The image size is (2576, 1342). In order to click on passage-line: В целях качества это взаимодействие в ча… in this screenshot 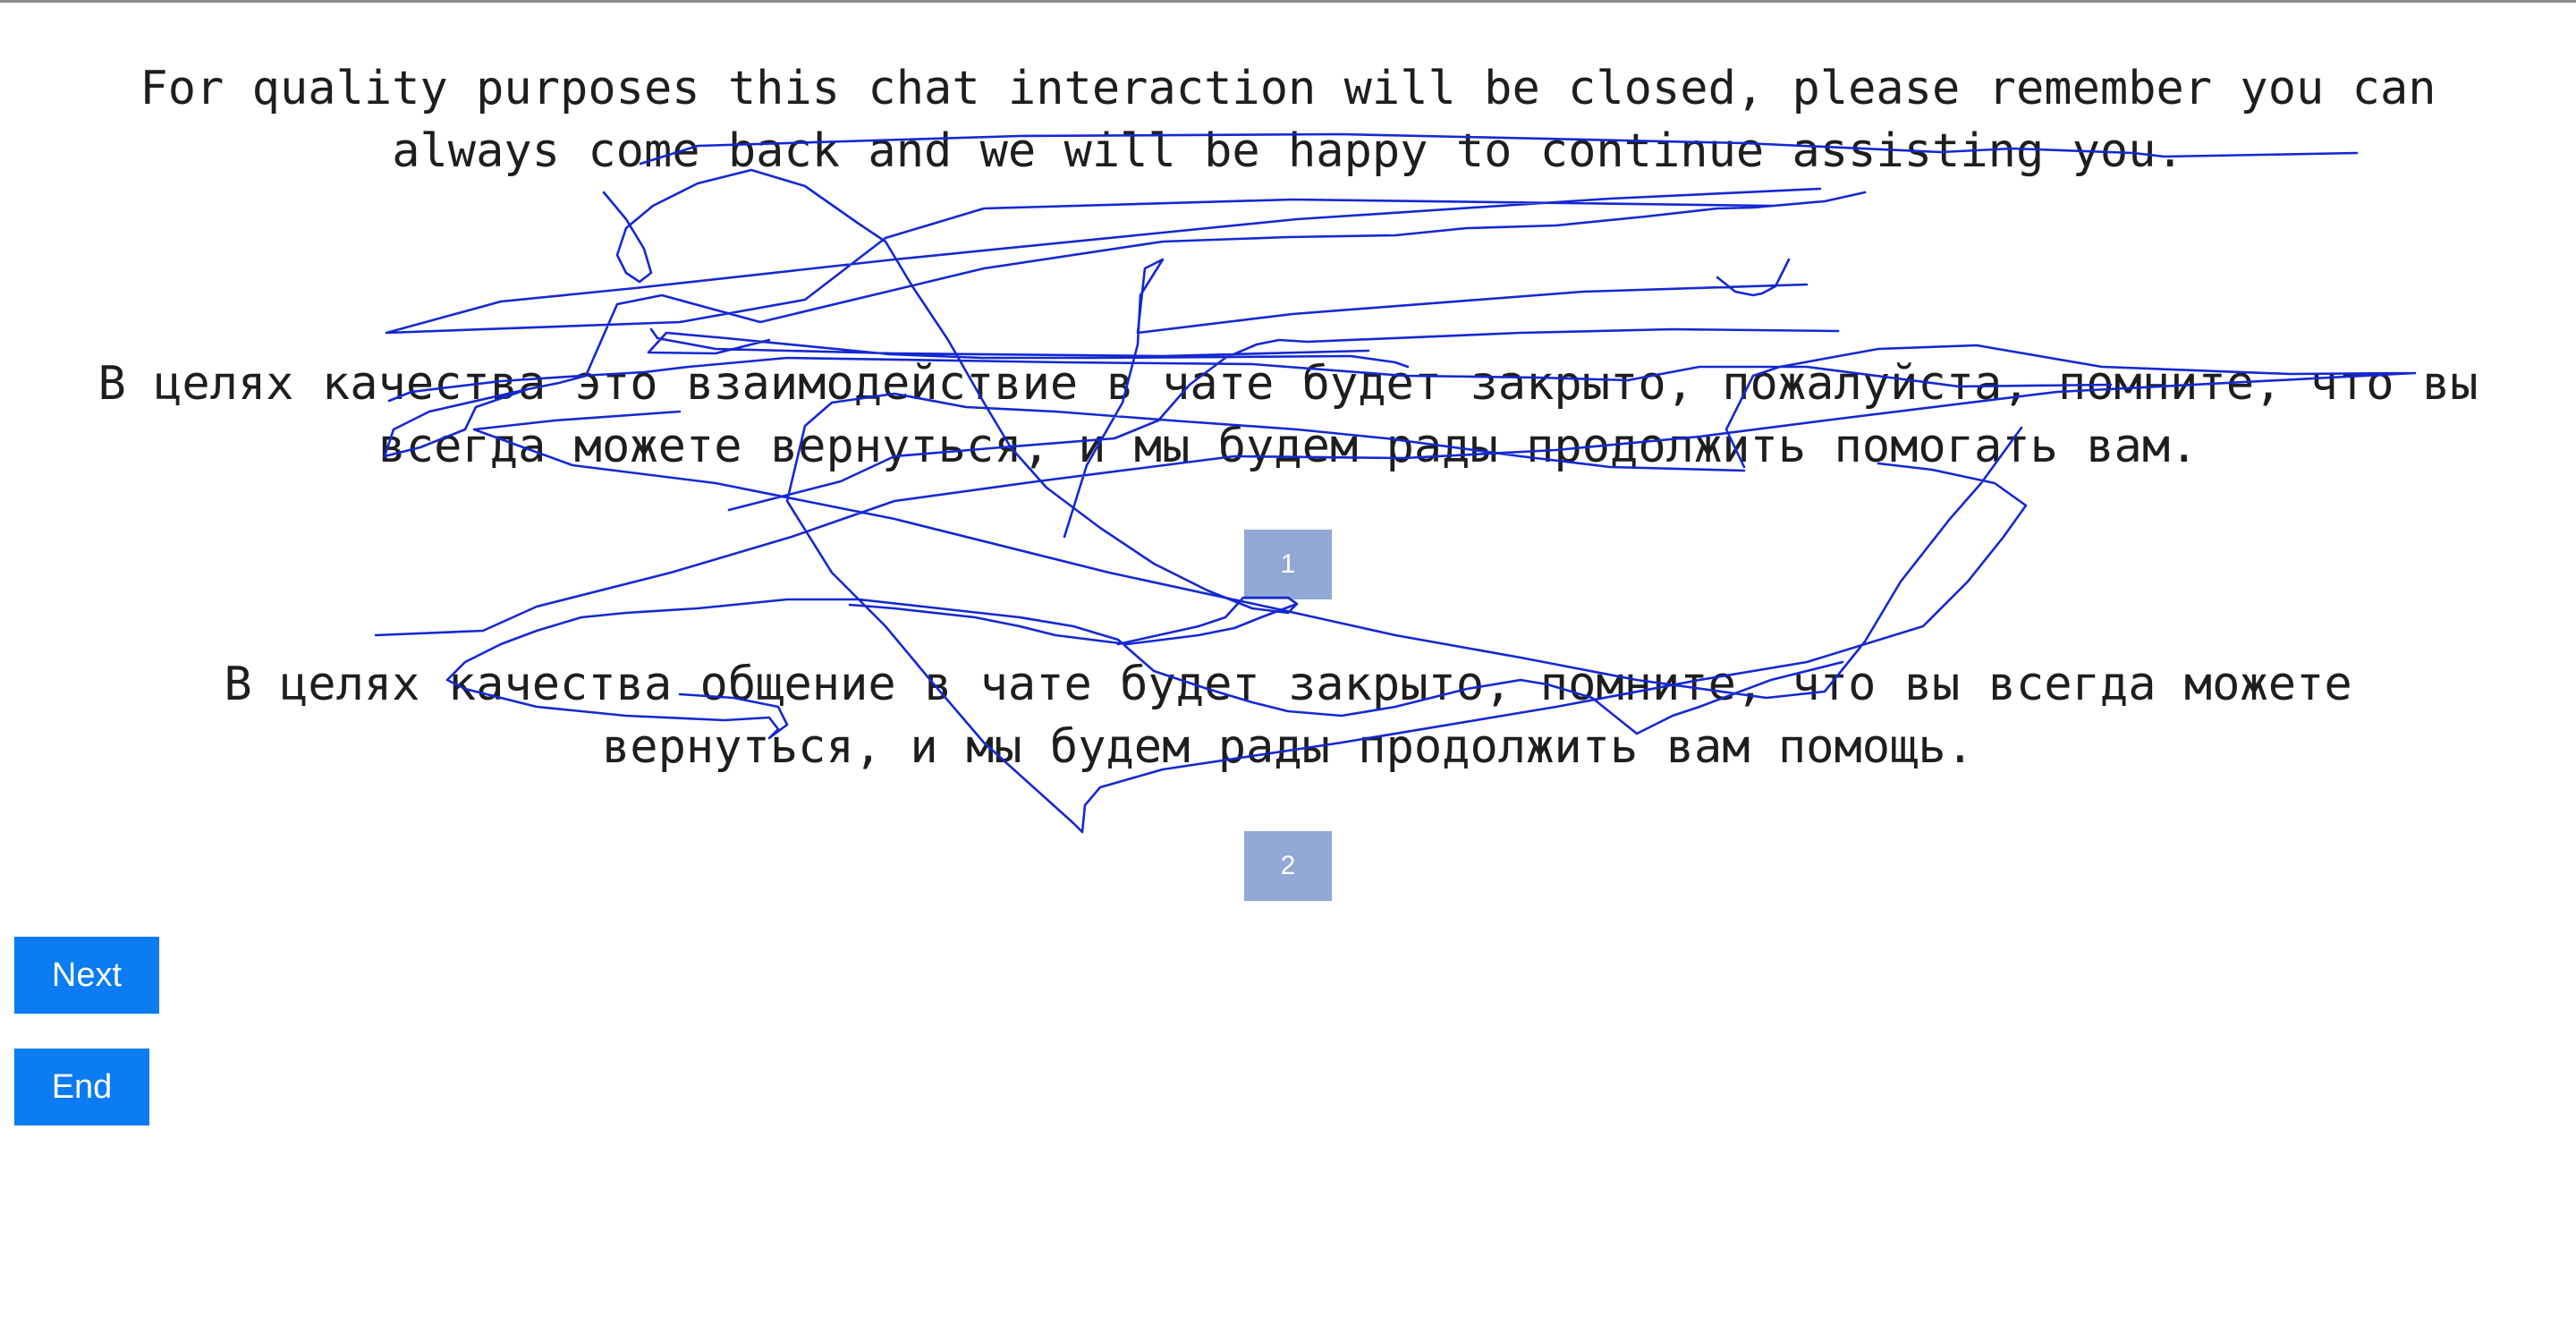, I will do `click(1288, 384)`.